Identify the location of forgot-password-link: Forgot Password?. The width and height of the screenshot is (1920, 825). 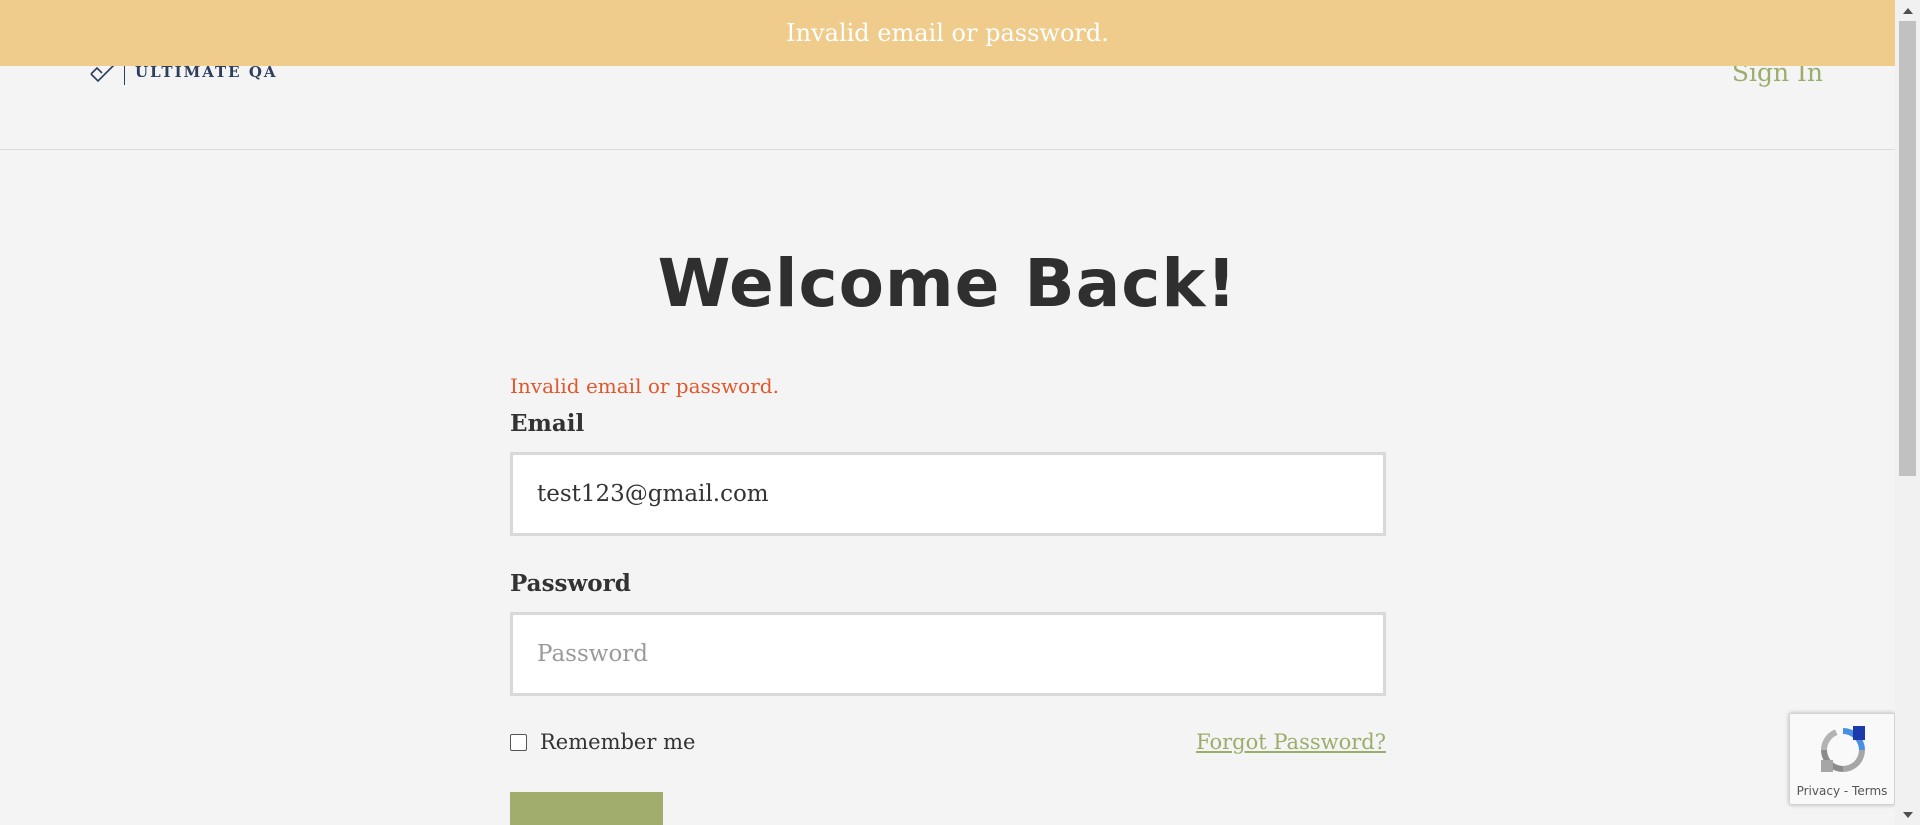
(1291, 742).